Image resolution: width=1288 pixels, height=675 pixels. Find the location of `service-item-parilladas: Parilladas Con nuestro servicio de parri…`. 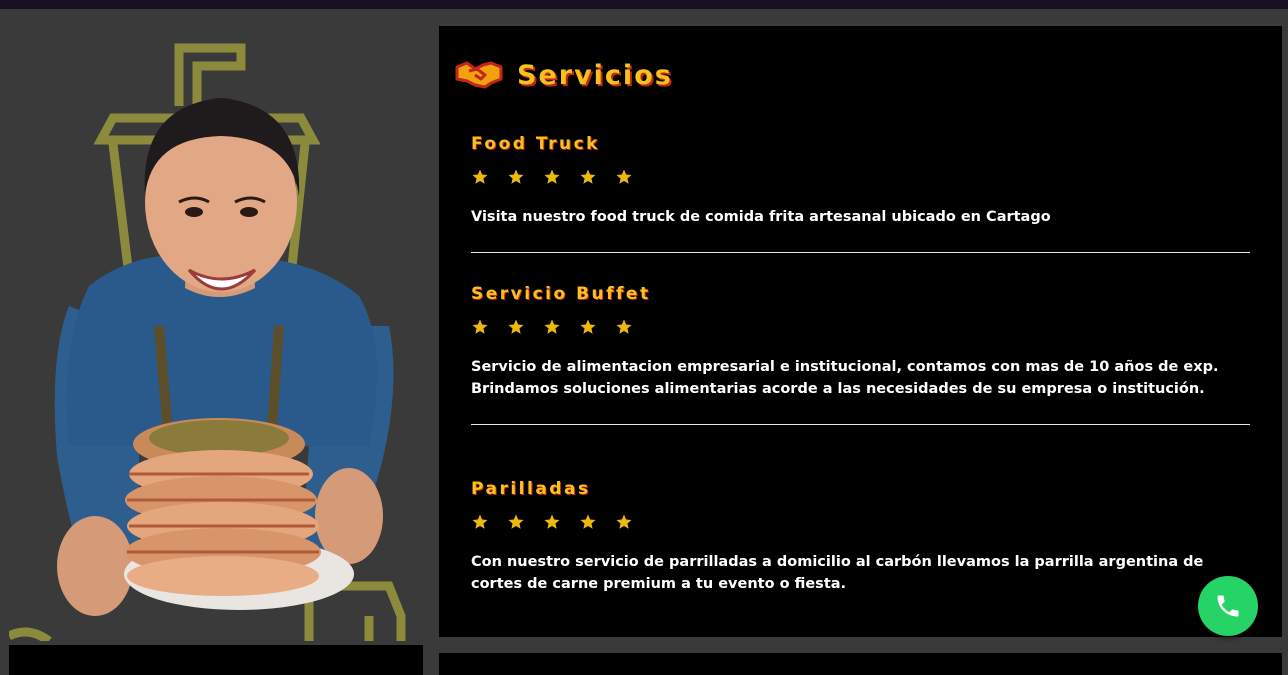

service-item-parilladas: Parilladas Con nuestro servicio de parri… is located at coordinates (861, 537).